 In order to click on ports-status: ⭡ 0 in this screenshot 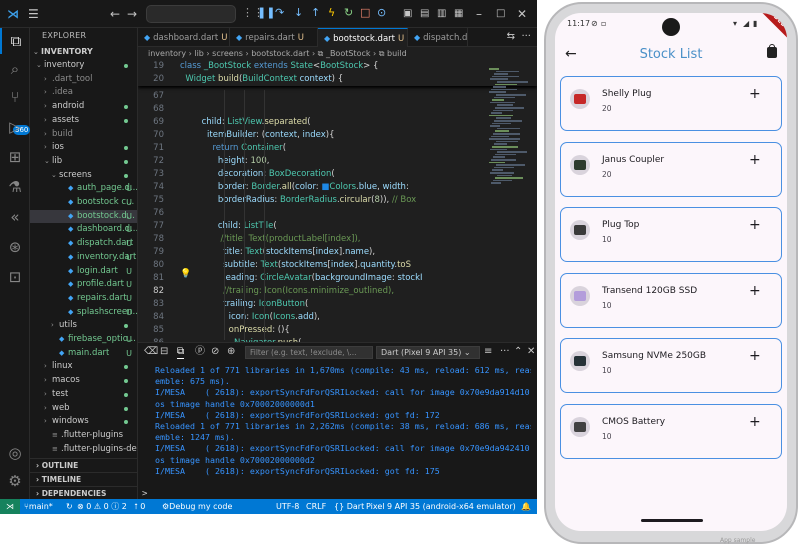, I will do `click(139, 506)`.